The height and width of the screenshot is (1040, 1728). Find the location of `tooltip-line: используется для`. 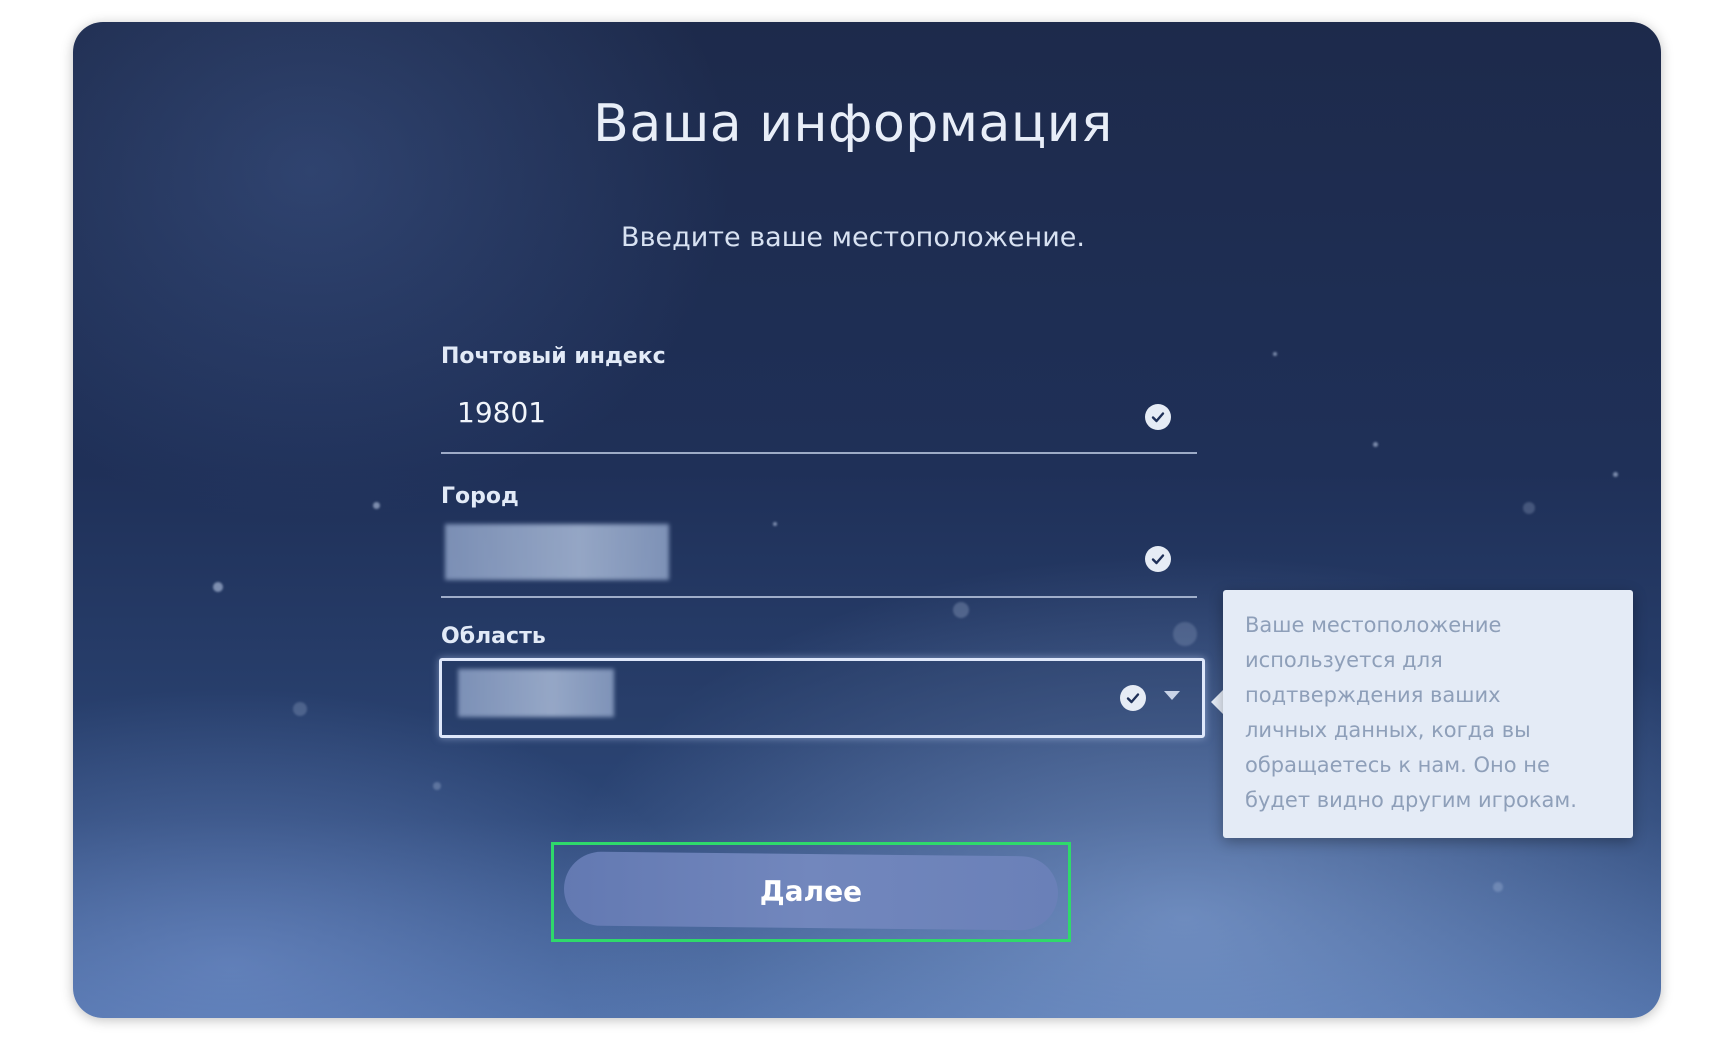

tooltip-line: используется для is located at coordinates (1344, 660).